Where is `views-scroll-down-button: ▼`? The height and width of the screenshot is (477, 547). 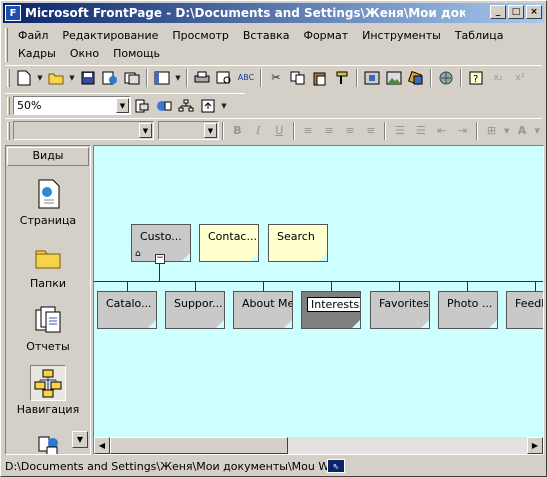
views-scroll-down-button: ▼ is located at coordinates (80, 439).